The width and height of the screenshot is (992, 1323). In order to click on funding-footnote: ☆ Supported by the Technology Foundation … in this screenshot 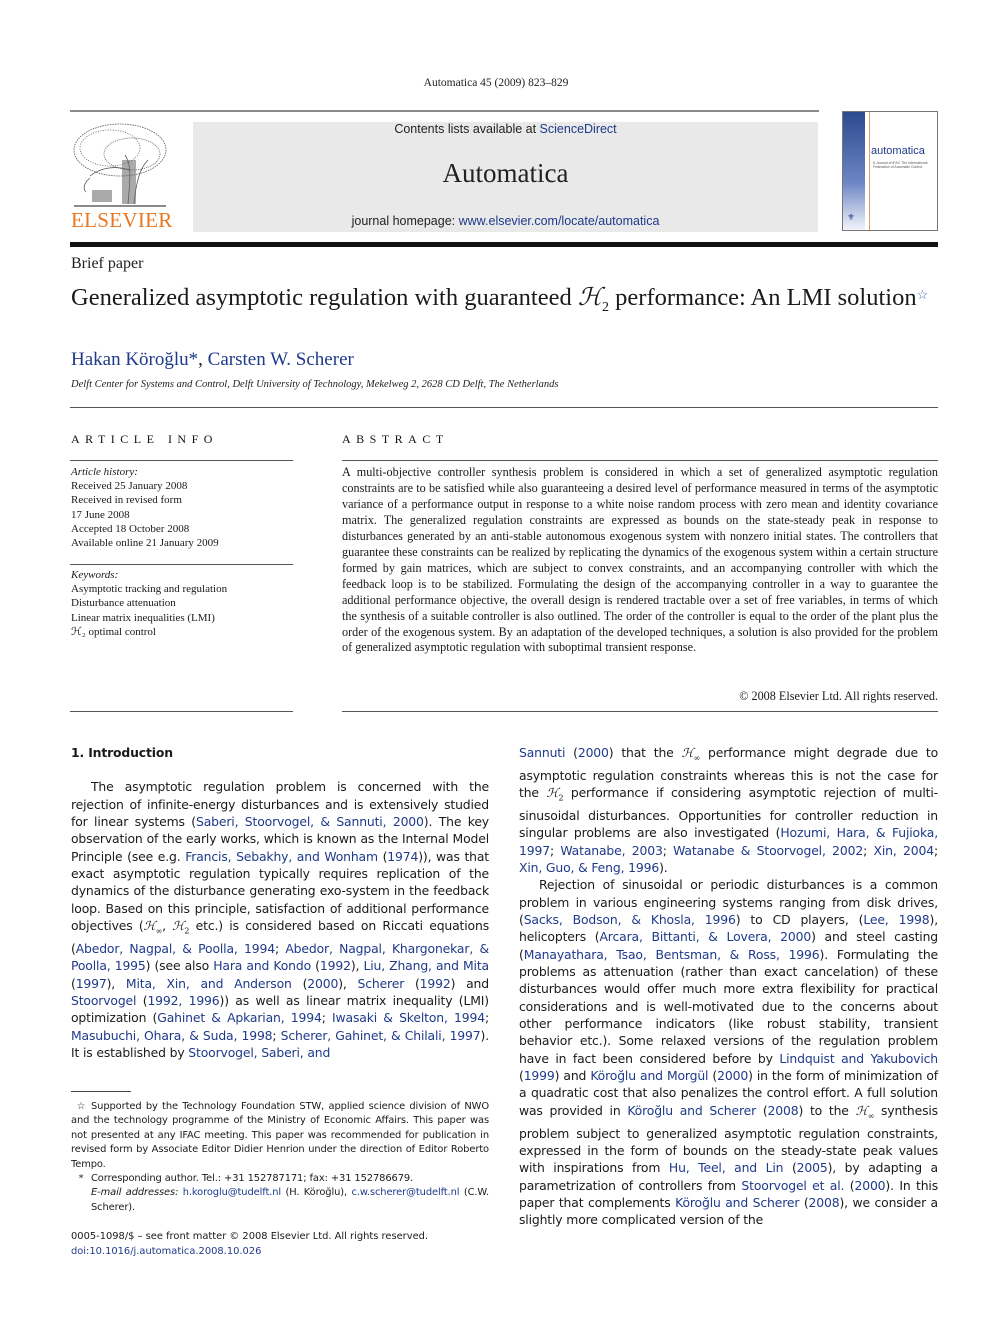, I will do `click(280, 1136)`.